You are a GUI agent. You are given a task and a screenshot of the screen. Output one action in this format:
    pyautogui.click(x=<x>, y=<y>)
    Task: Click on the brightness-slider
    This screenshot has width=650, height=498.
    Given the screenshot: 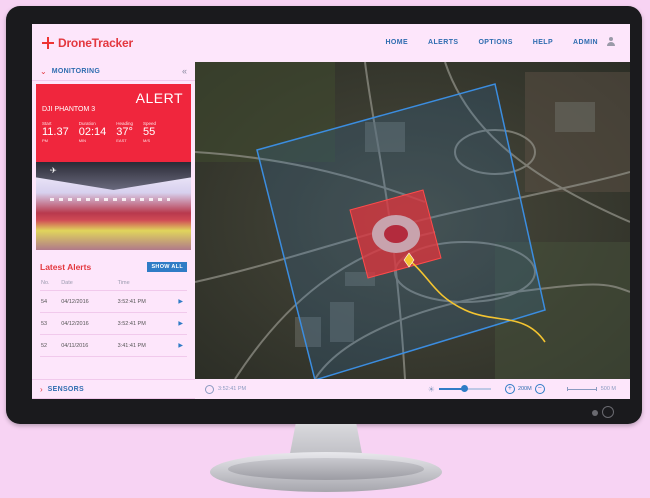 What is the action you would take?
    pyautogui.click(x=464, y=388)
    